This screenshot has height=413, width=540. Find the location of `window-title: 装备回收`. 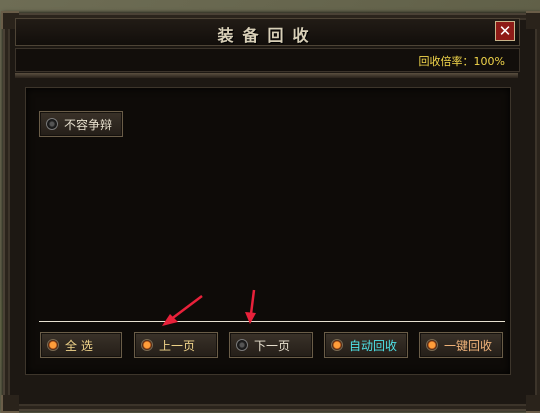

window-title: 装备回收 is located at coordinates (267, 35).